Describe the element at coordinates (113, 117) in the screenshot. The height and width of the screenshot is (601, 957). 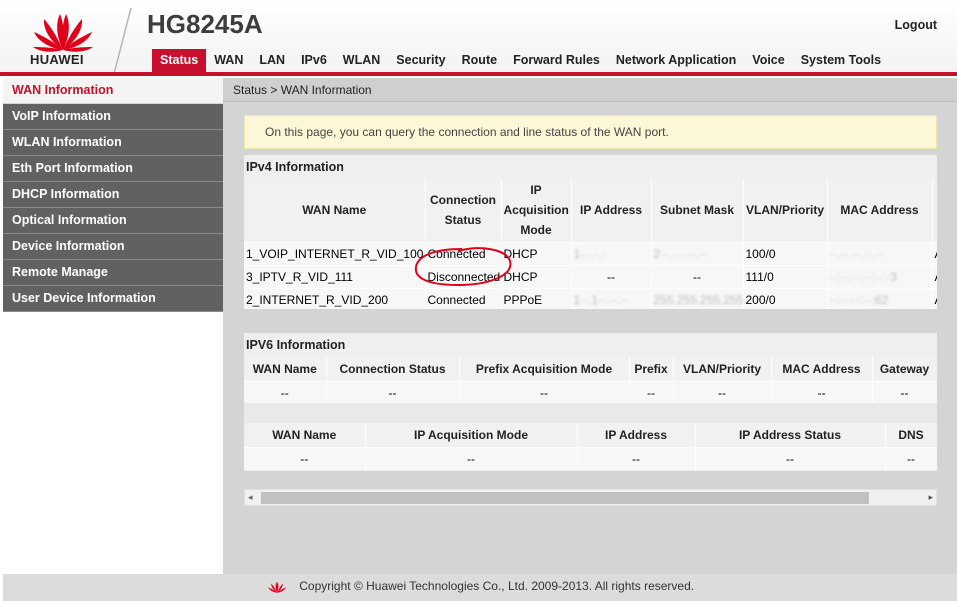
I see `sidebar-item-voip-information: VoIP Information` at that location.